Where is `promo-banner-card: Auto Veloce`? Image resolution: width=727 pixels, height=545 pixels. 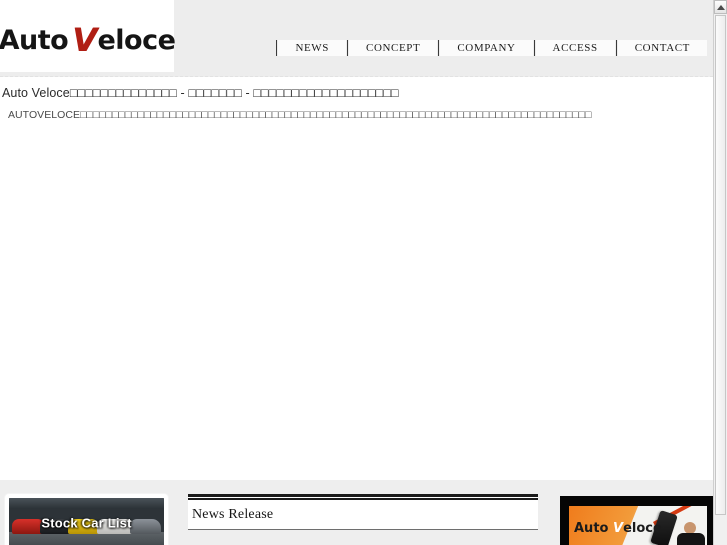 promo-banner-card: Auto Veloce is located at coordinates (636, 520).